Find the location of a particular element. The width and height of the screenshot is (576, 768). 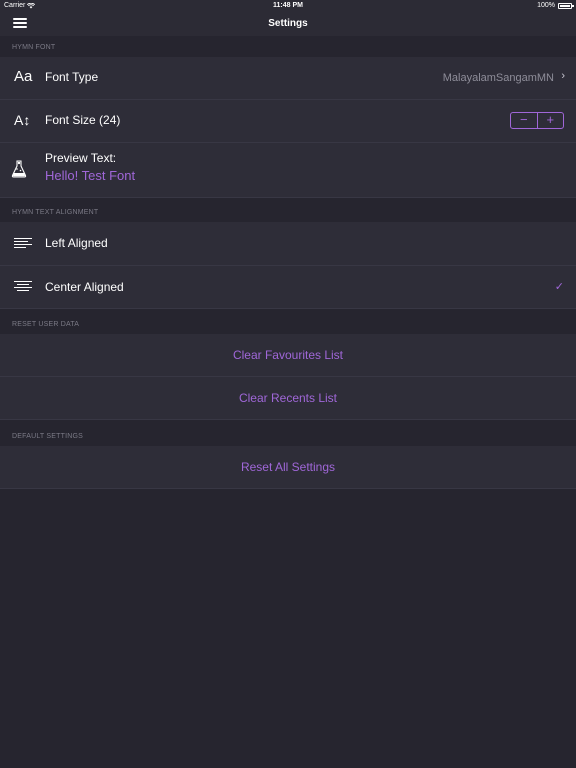

chevron-right-icon: › is located at coordinates (563, 76).